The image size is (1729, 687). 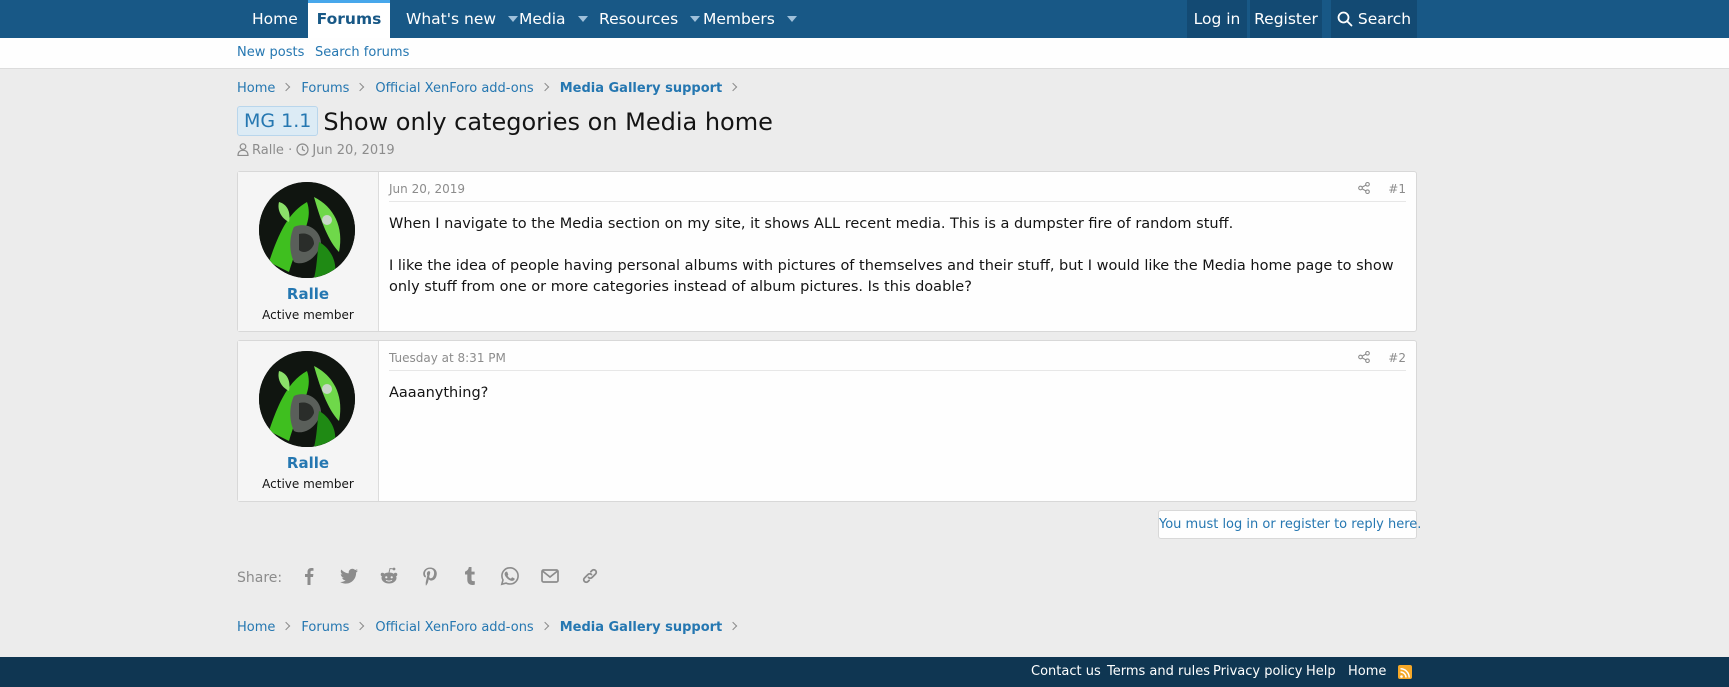 What do you see at coordinates (268, 150) in the screenshot?
I see `thread-author-link: Ralle` at bounding box center [268, 150].